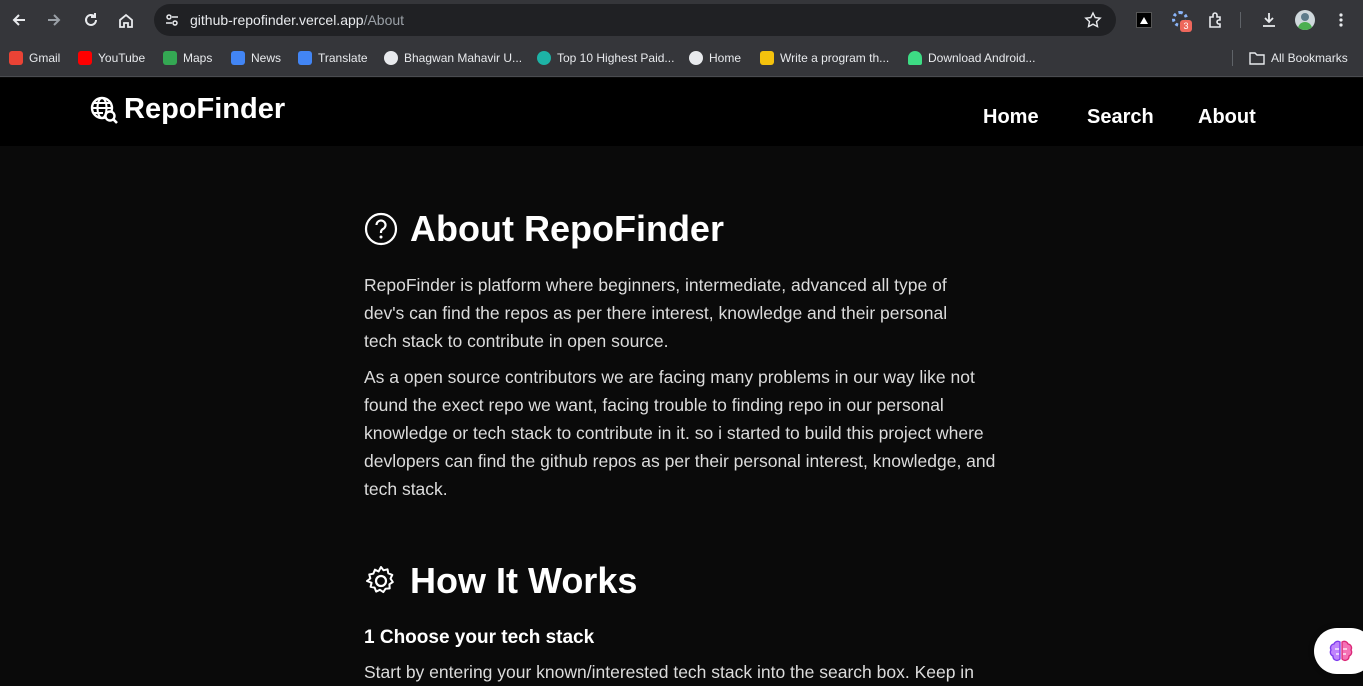 This screenshot has height=686, width=1363. I want to click on bookmark-news: News, so click(256, 58).